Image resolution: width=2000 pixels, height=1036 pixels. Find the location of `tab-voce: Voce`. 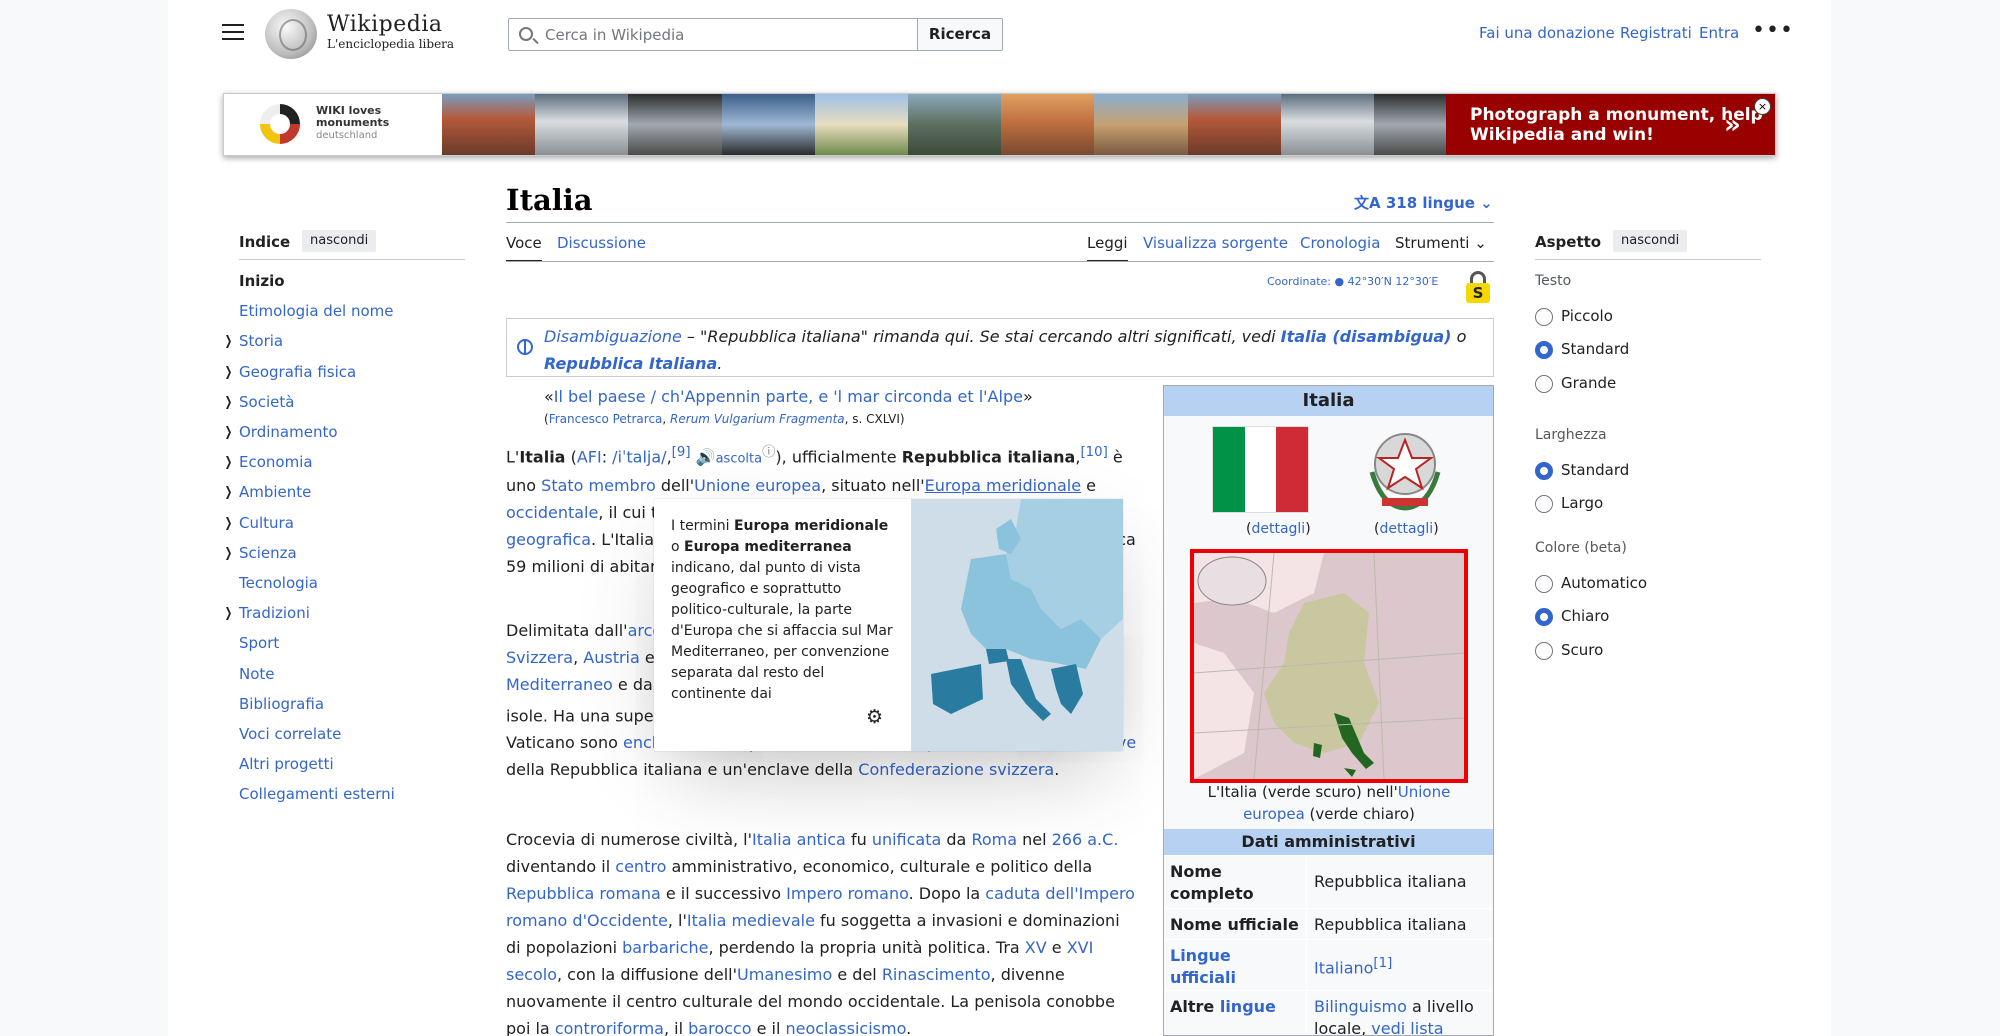

tab-voce: Voce is located at coordinates (524, 248).